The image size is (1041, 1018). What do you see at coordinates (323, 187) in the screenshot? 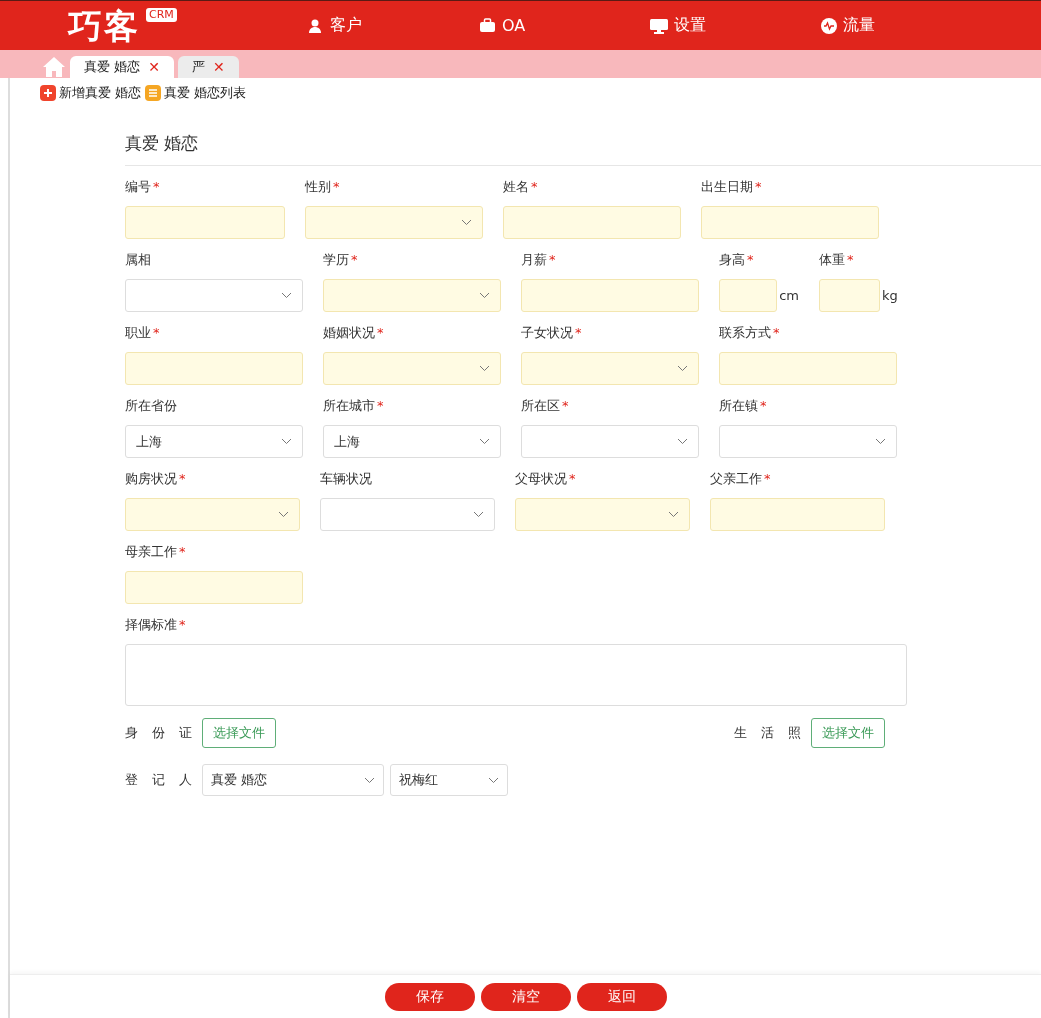
I see `field-label: 性别*` at bounding box center [323, 187].